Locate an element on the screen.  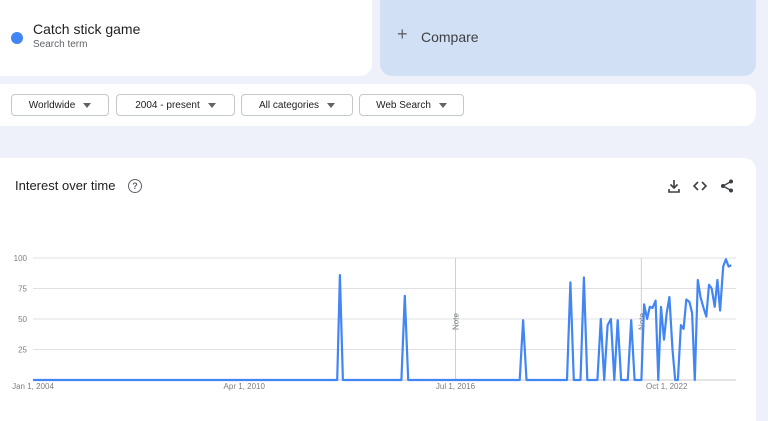
x-tick-label: Apr 1, 2010 is located at coordinates (245, 386).